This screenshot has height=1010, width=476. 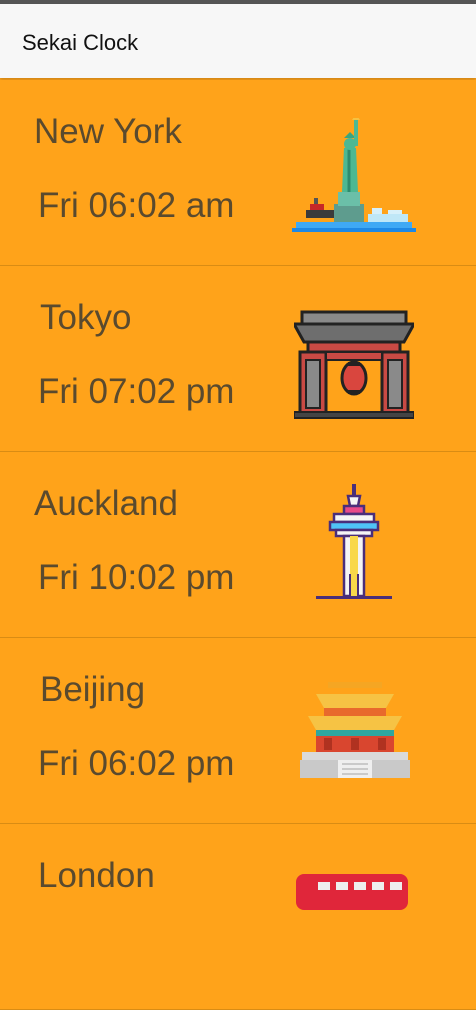 What do you see at coordinates (136, 205) in the screenshot?
I see `city-time: Fri 06:02 am` at bounding box center [136, 205].